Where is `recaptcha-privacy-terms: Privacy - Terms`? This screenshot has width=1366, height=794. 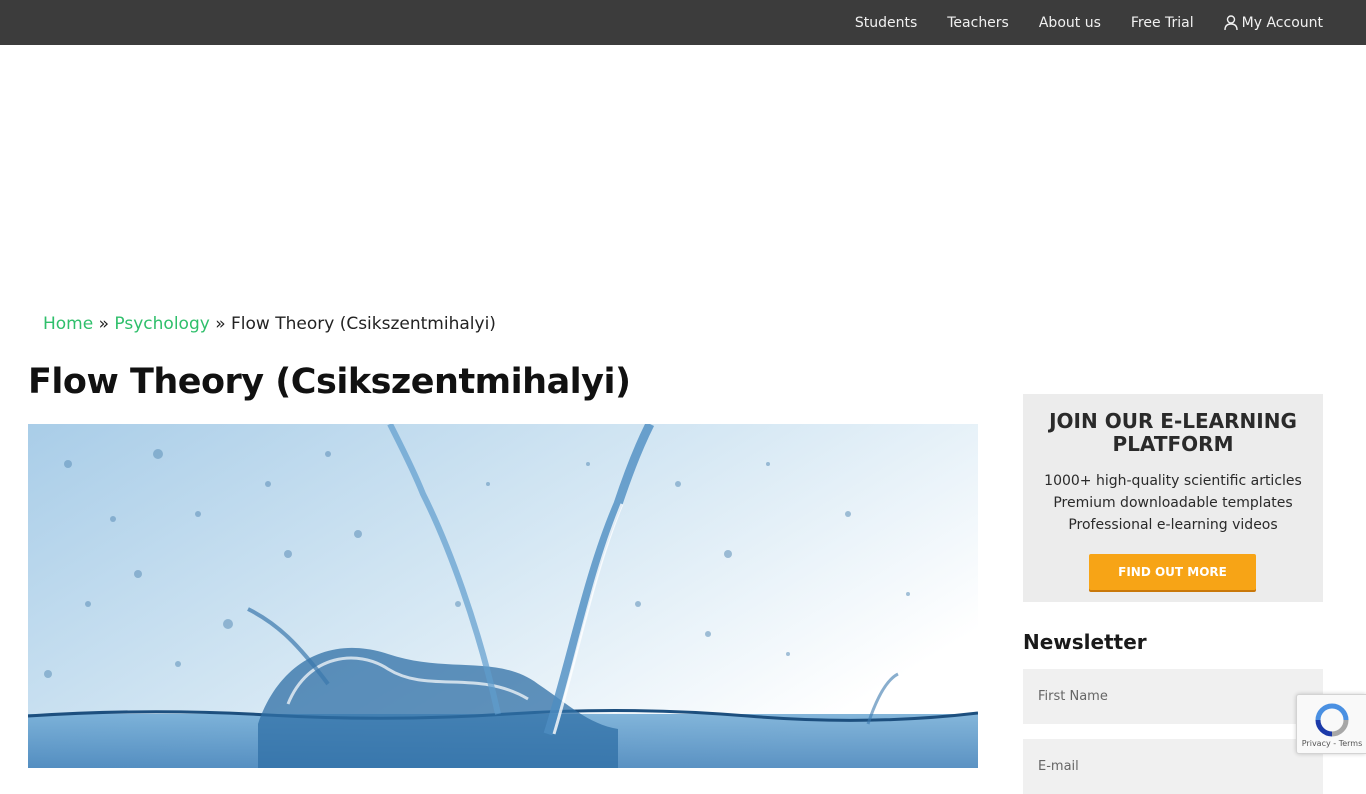
recaptcha-privacy-terms: Privacy - Terms is located at coordinates (1331, 743).